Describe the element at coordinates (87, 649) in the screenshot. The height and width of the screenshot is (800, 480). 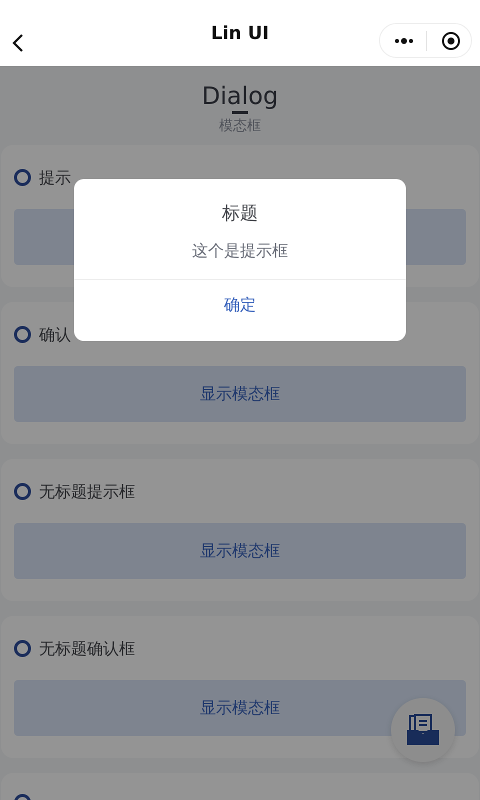
I see `section-title: 无标题确认框` at that location.